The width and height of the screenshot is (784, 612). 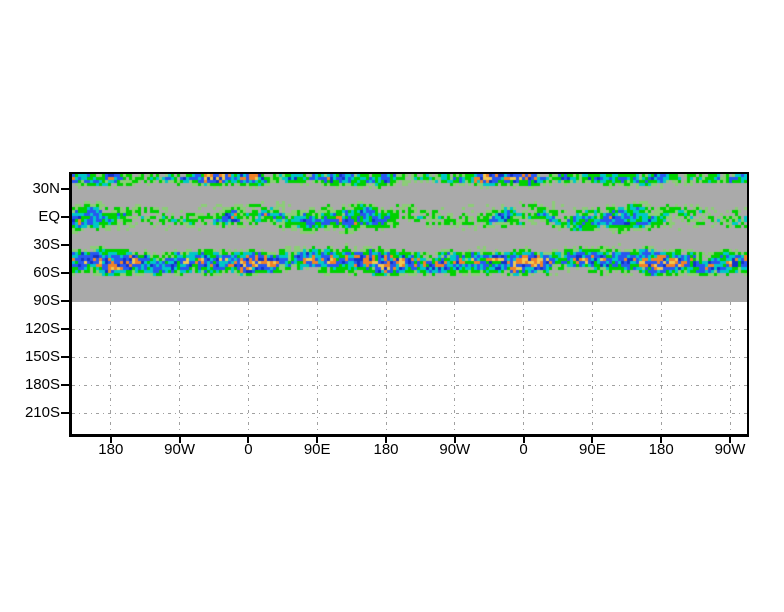 I want to click on y-tick-label: 60S, so click(x=46, y=272).